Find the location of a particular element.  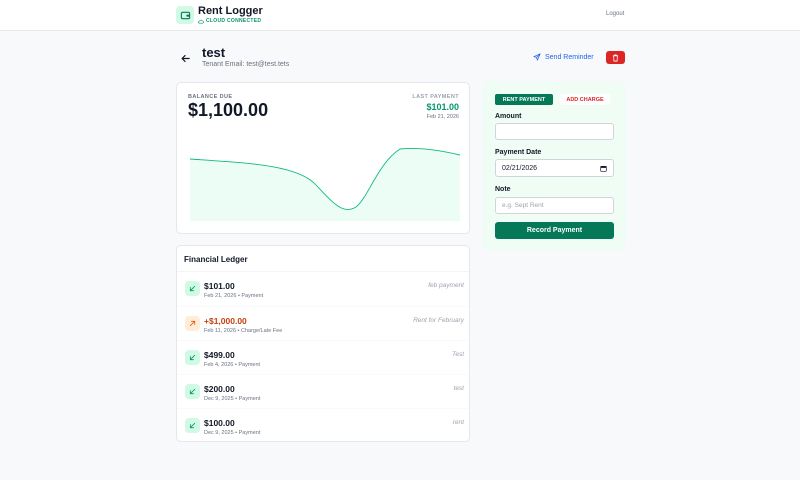

arrow-left-icon is located at coordinates (185, 58).